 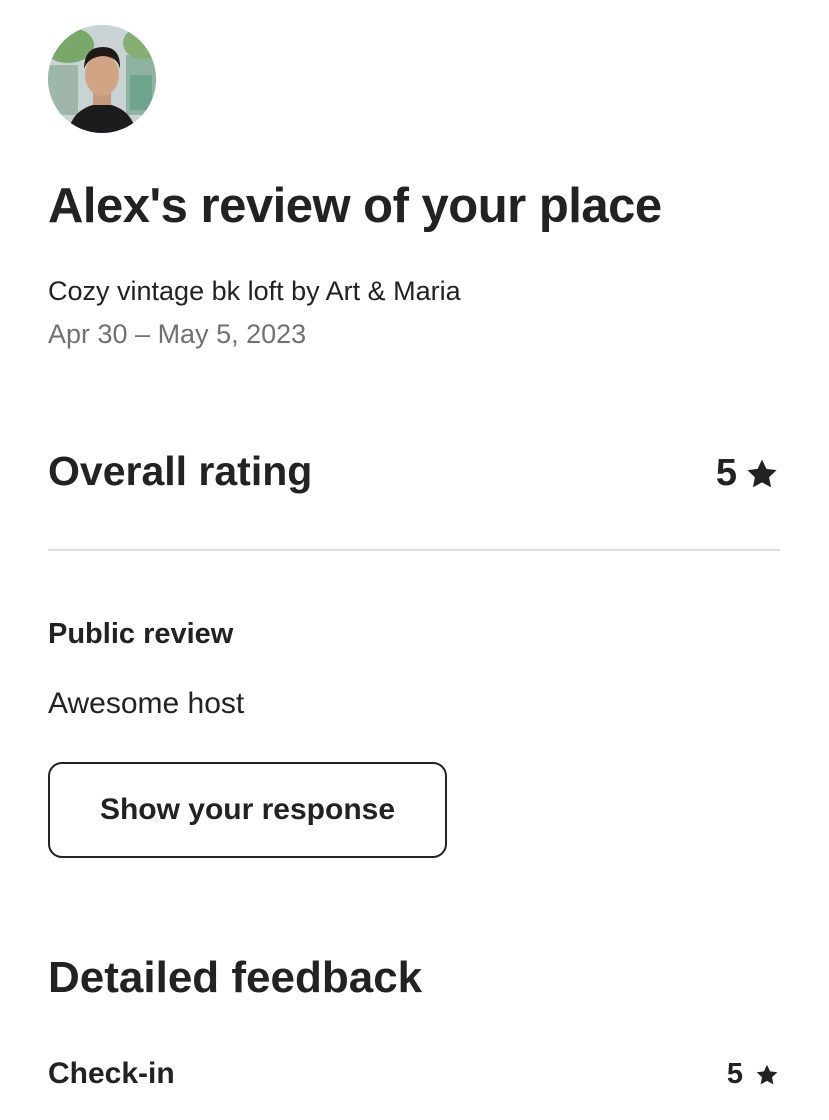 I want to click on overall-rating-number: 5, so click(x=726, y=473).